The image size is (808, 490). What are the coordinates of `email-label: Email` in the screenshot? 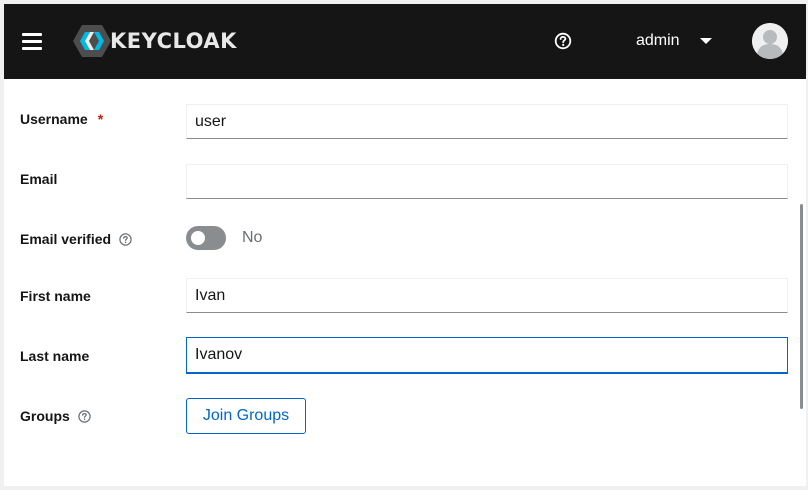 It's located at (38, 179).